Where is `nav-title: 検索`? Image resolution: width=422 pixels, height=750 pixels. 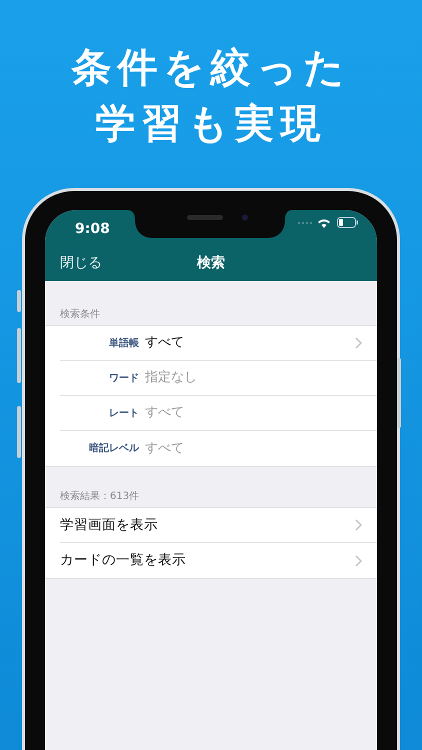
nav-title: 検索 is located at coordinates (211, 263).